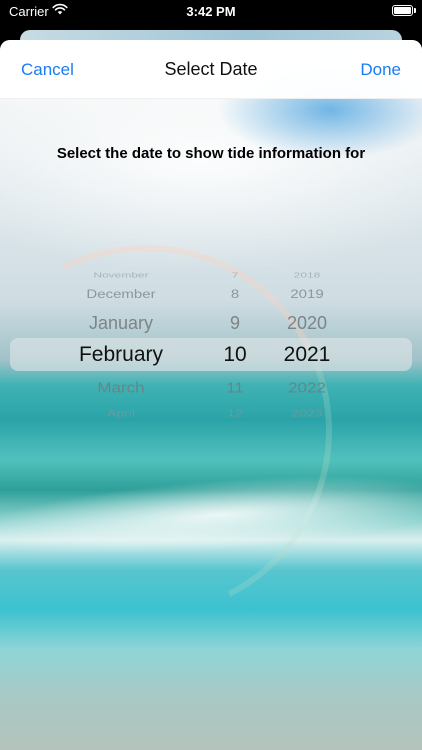 The width and height of the screenshot is (422, 750). I want to click on clock: 3:42 PM, so click(211, 11).